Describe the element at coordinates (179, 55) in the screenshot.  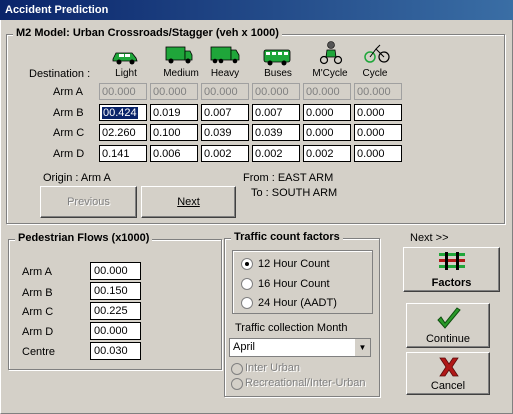
I see `medium-truck-icon` at that location.